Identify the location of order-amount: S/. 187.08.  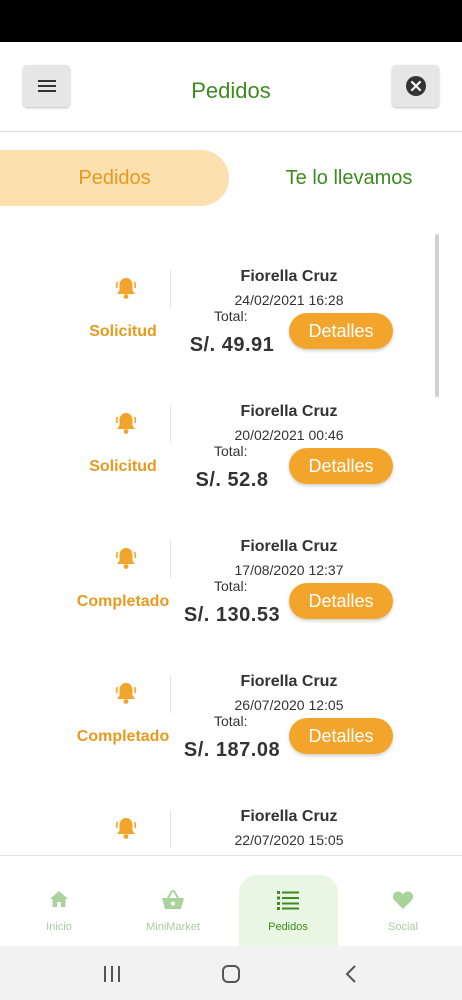
(232, 750).